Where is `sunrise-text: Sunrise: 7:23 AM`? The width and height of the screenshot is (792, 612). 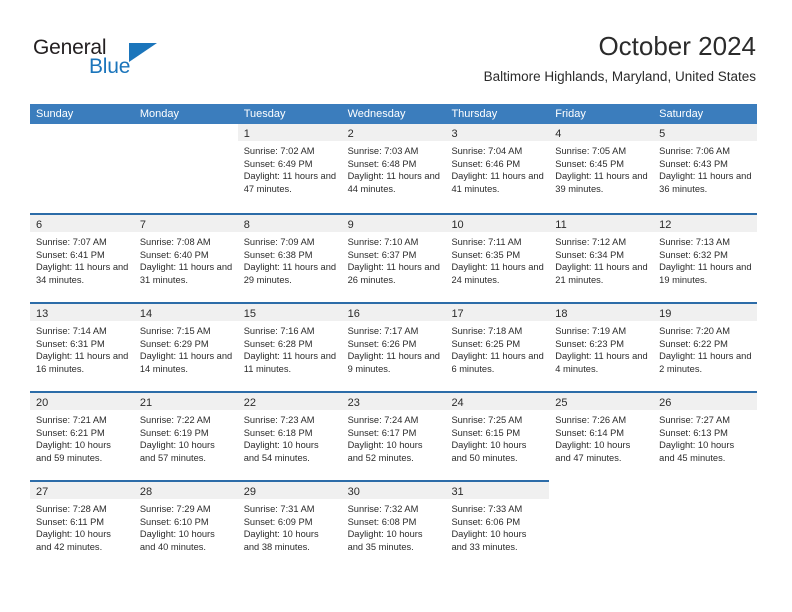
sunrise-text: Sunrise: 7:23 AM is located at coordinates (279, 420).